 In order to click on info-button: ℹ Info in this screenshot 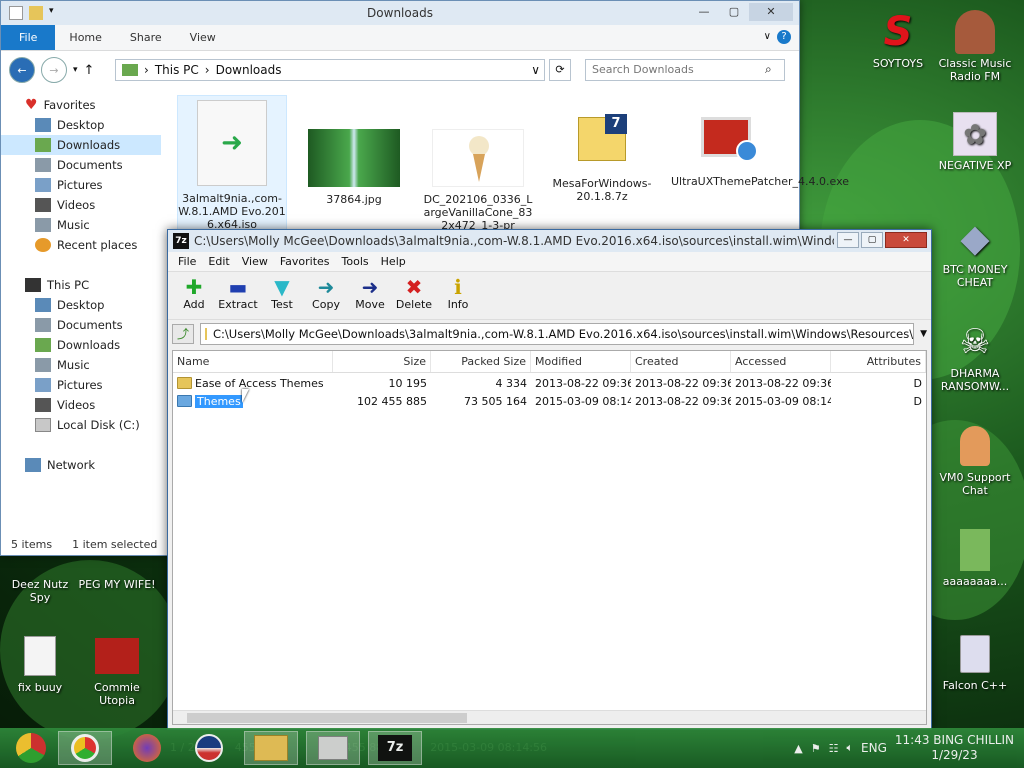, I will do `click(458, 295)`.